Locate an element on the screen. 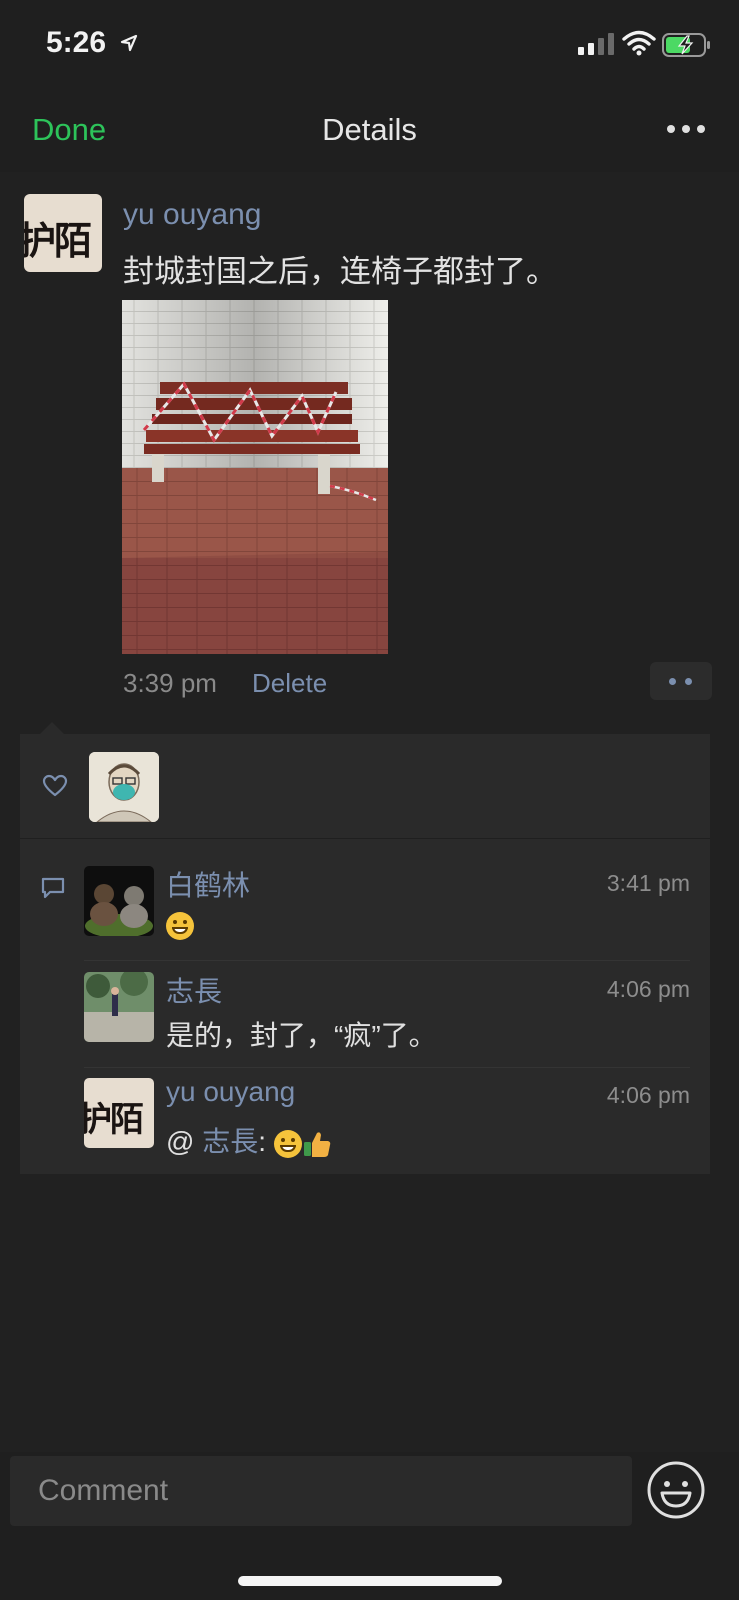 The height and width of the screenshot is (1600, 739). panel-divider is located at coordinates (365, 838).